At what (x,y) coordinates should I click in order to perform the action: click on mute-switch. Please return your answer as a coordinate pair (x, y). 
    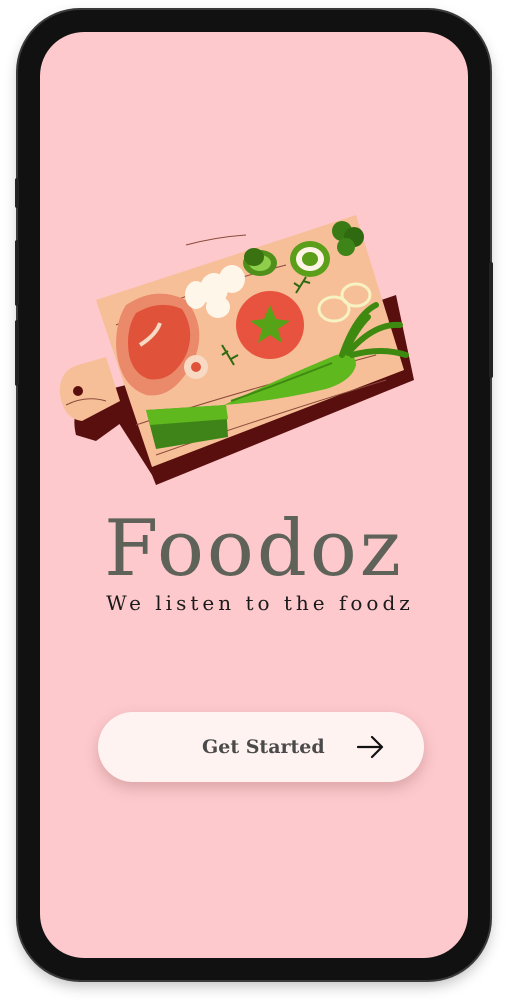
    Looking at the image, I should click on (17, 193).